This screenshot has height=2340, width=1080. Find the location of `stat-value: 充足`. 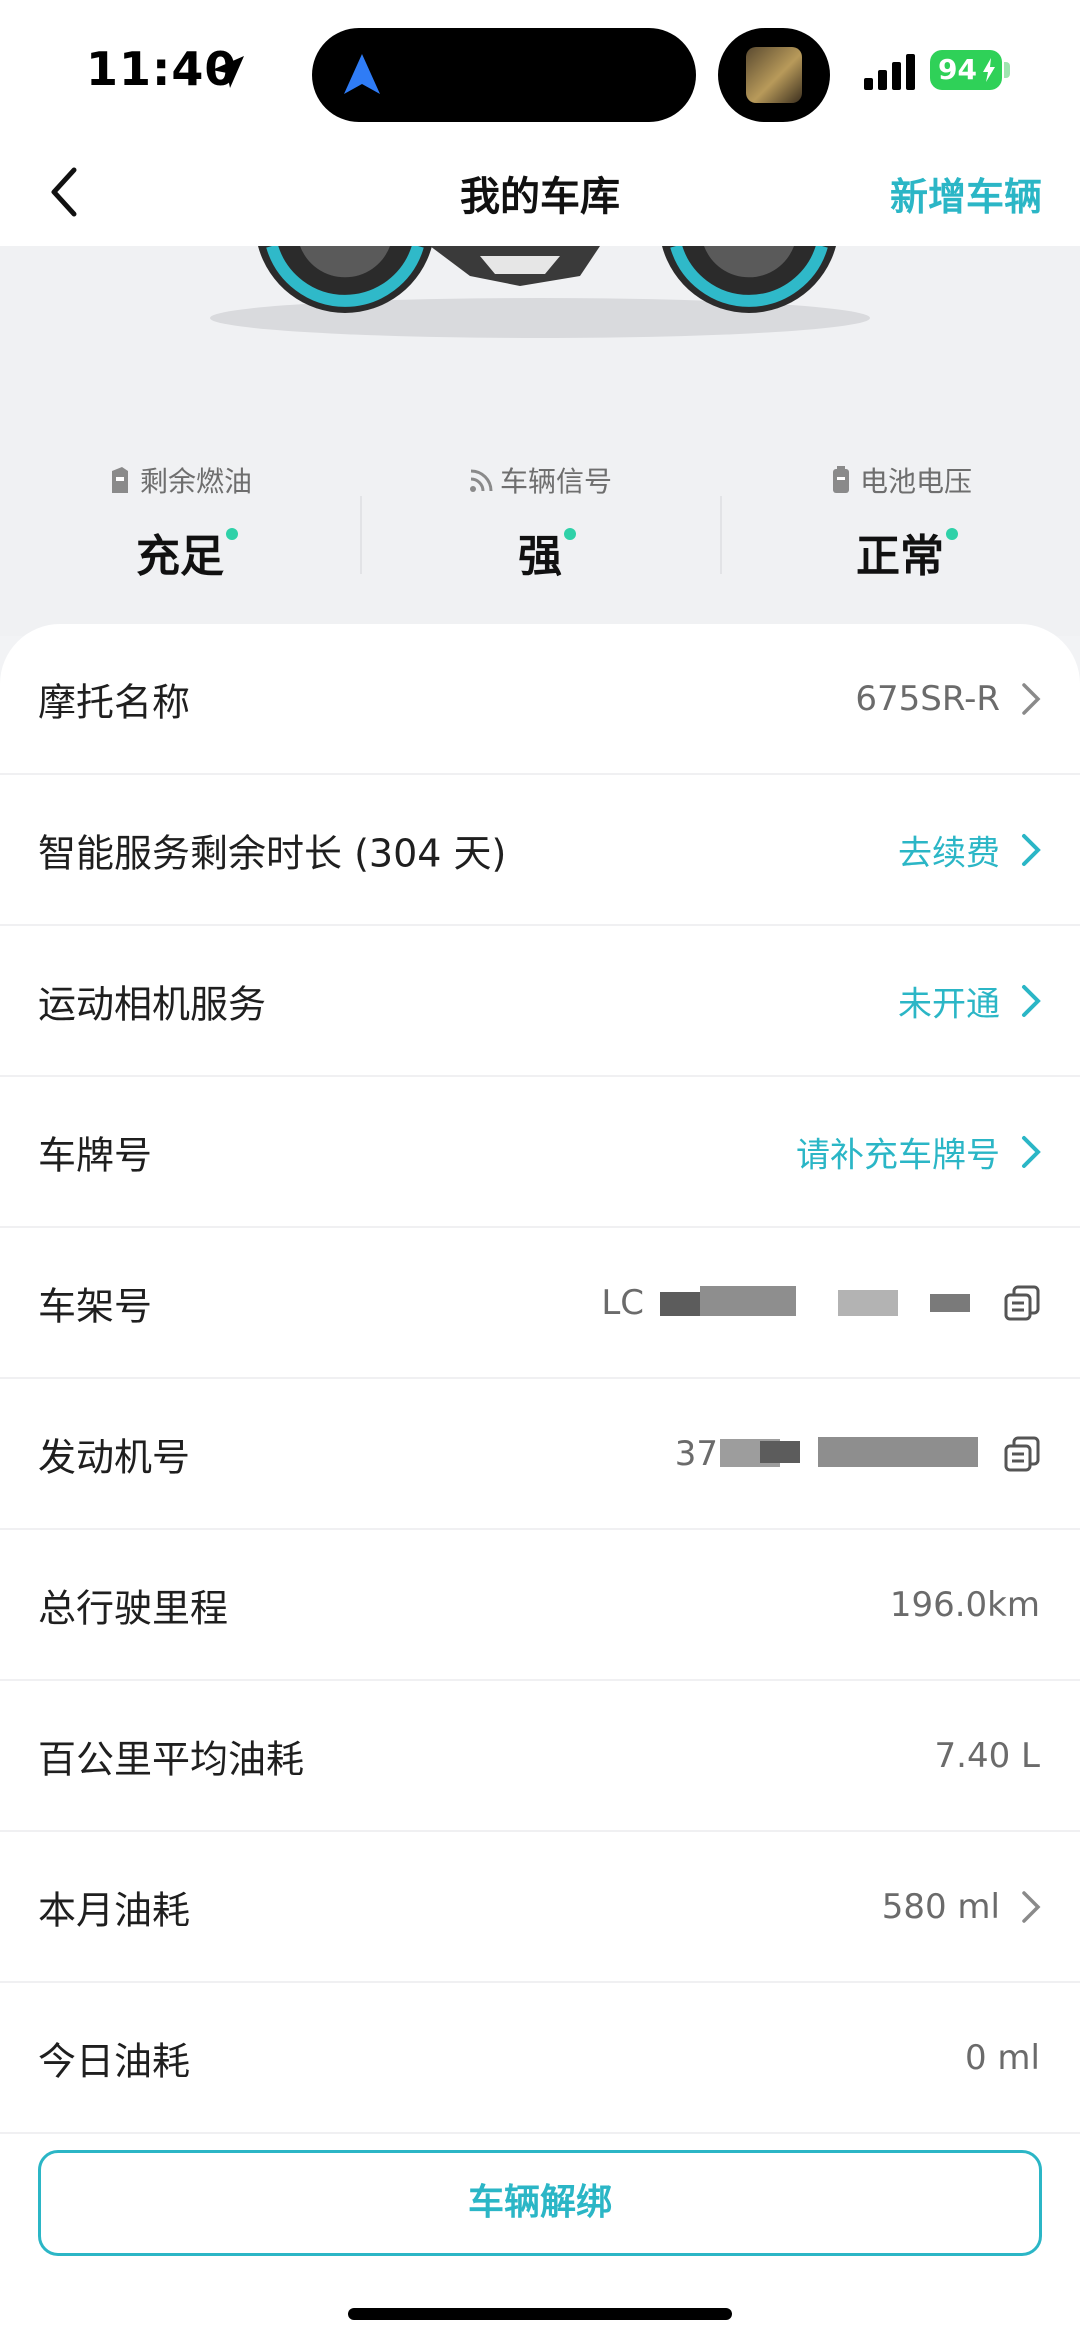

stat-value: 充足 is located at coordinates (180, 556).